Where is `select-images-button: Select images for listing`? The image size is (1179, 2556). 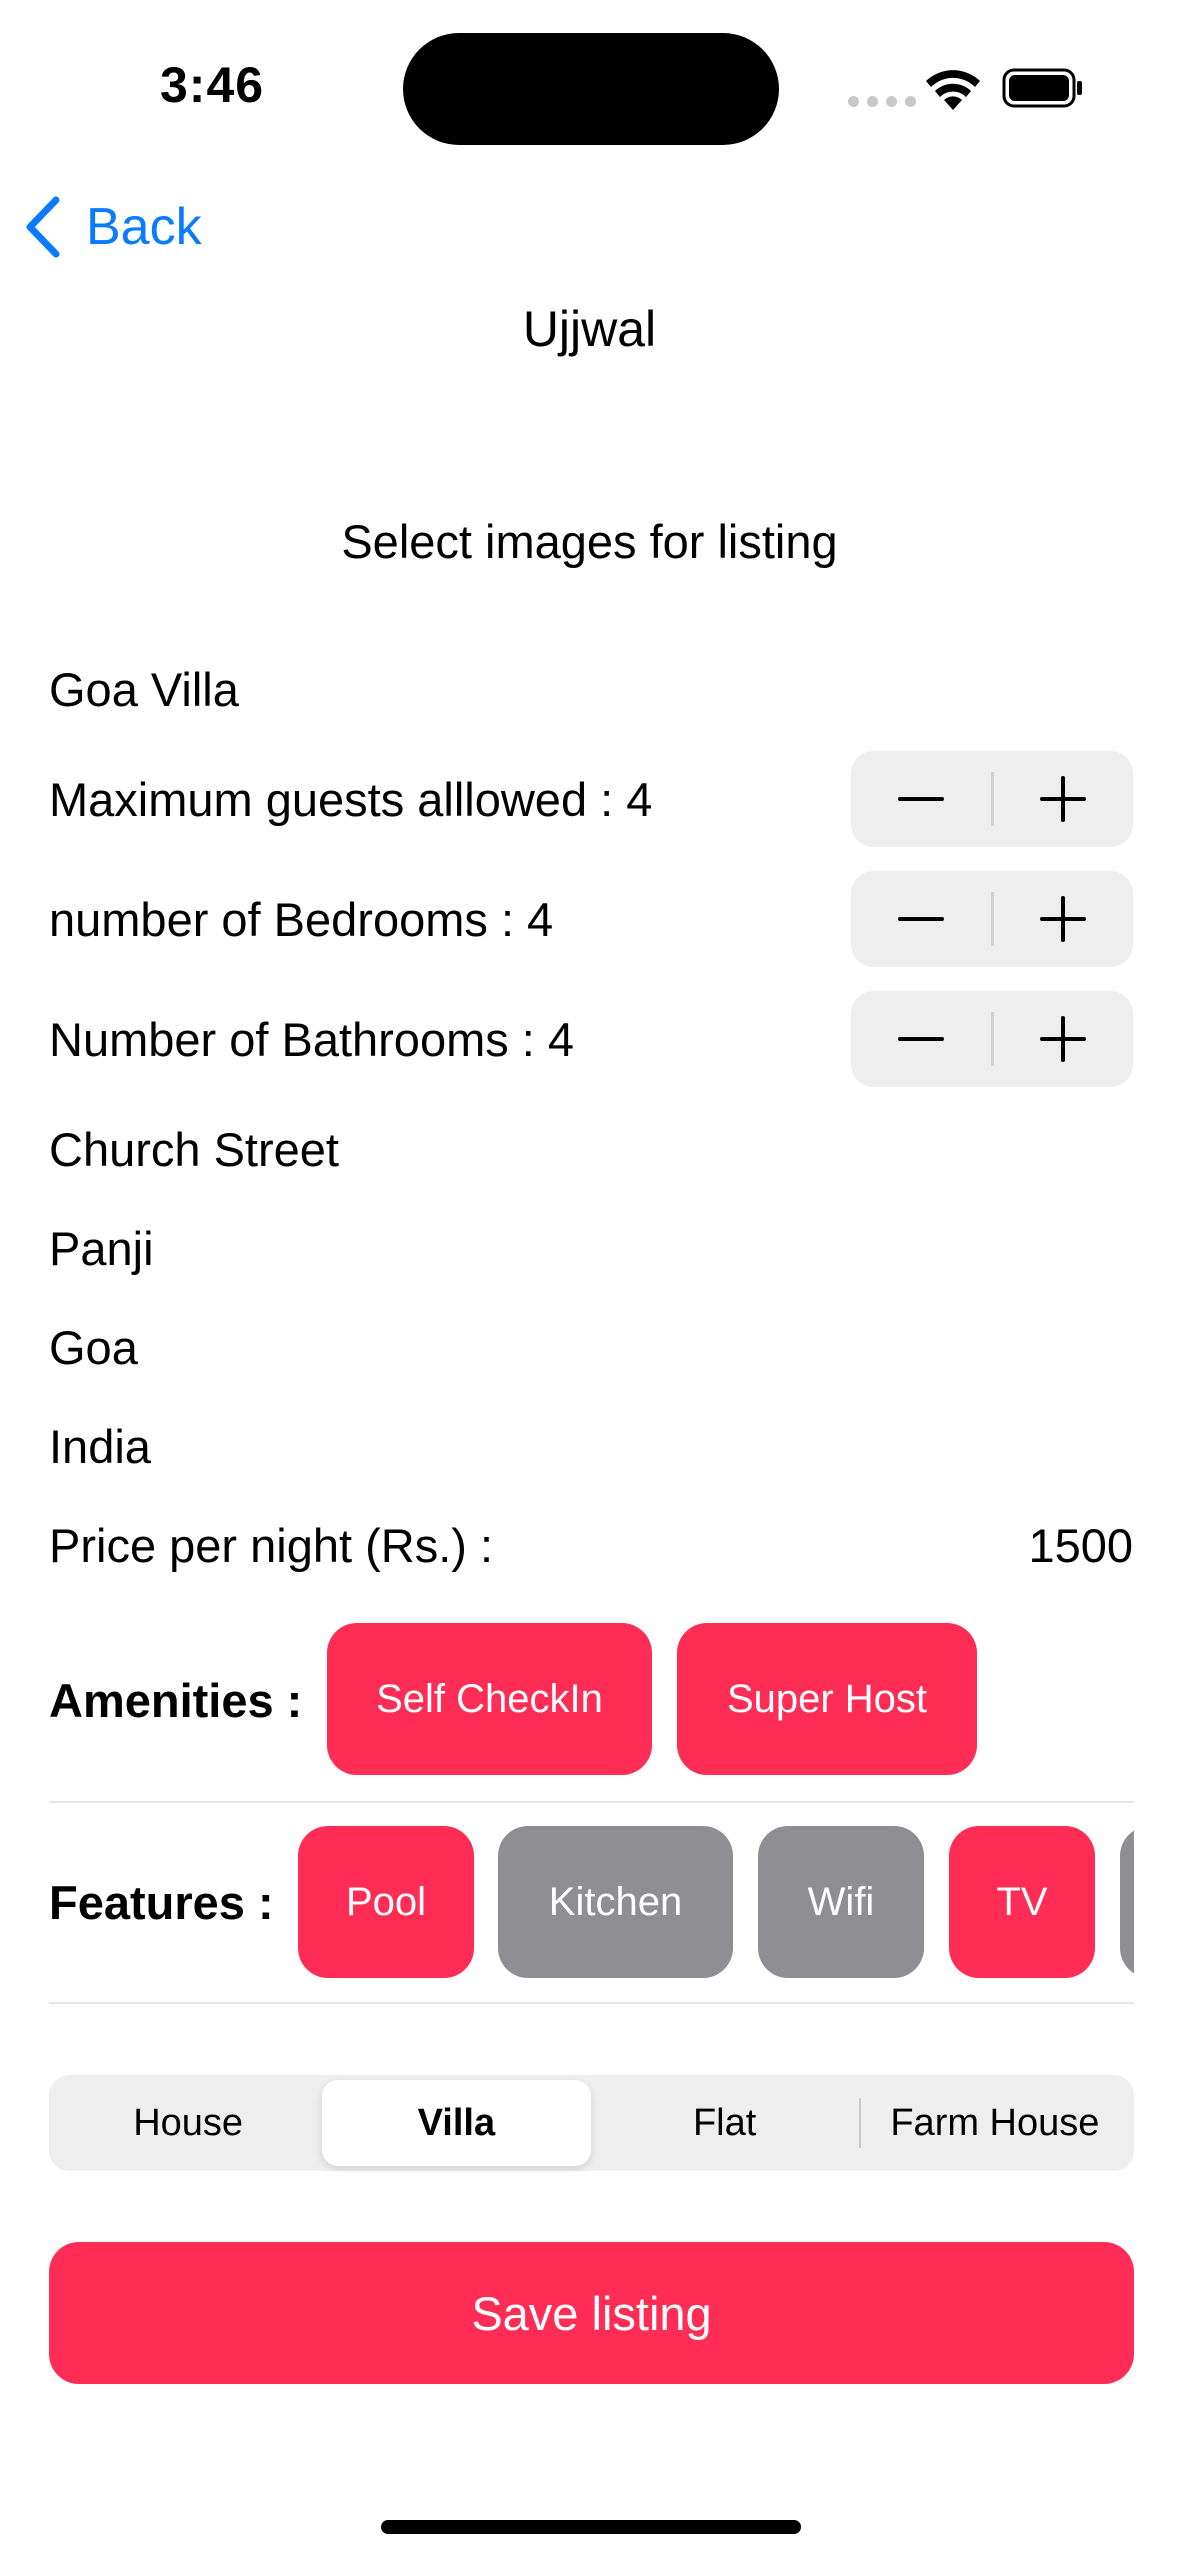 select-images-button: Select images for listing is located at coordinates (589, 541).